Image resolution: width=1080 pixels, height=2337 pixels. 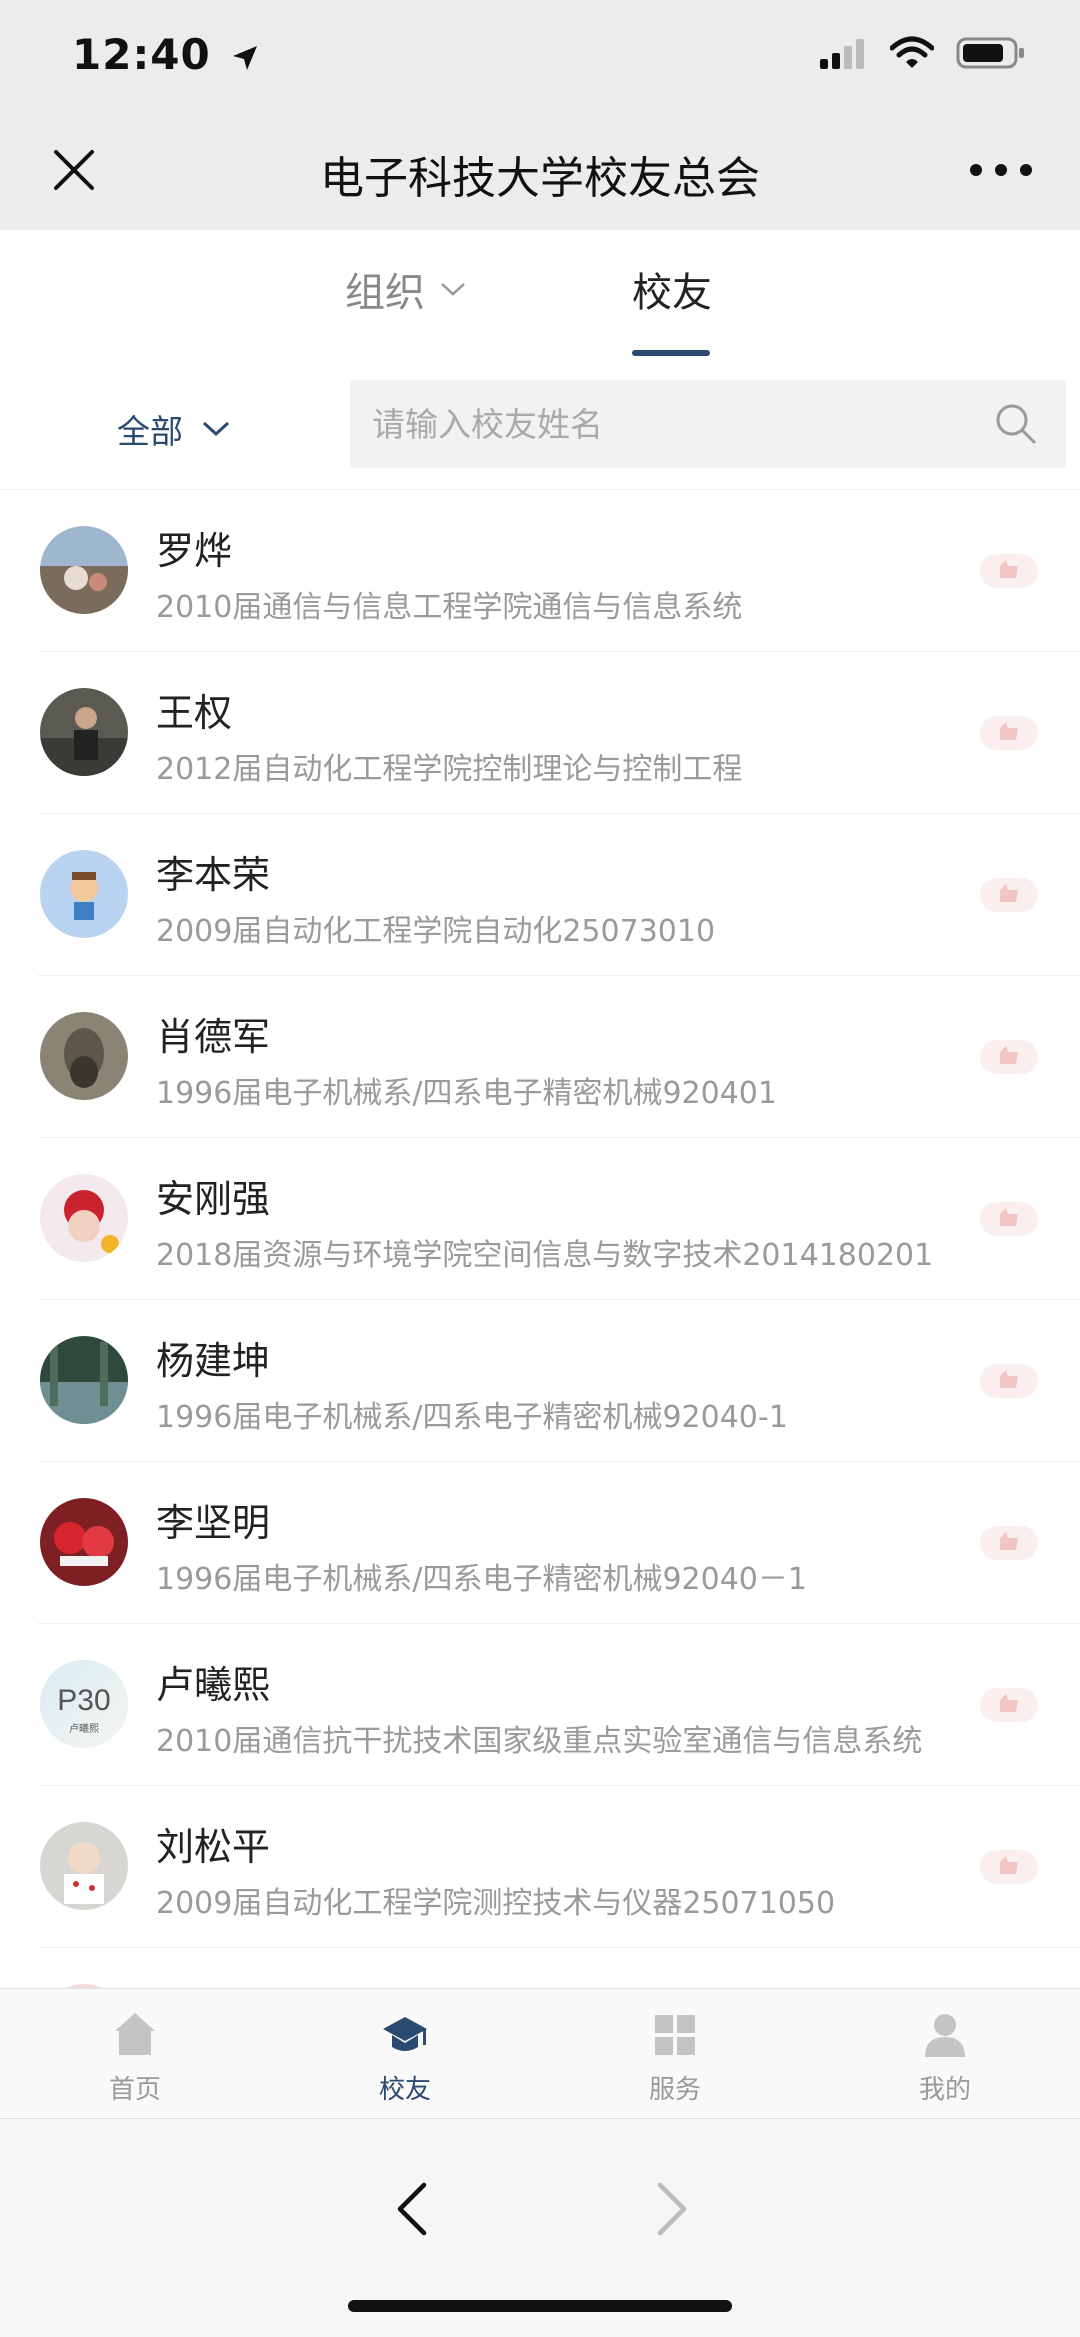 I want to click on list-item: 刘松平 2009届自动化工程学院测控技术与仪器25071050, so click(x=559, y=1867).